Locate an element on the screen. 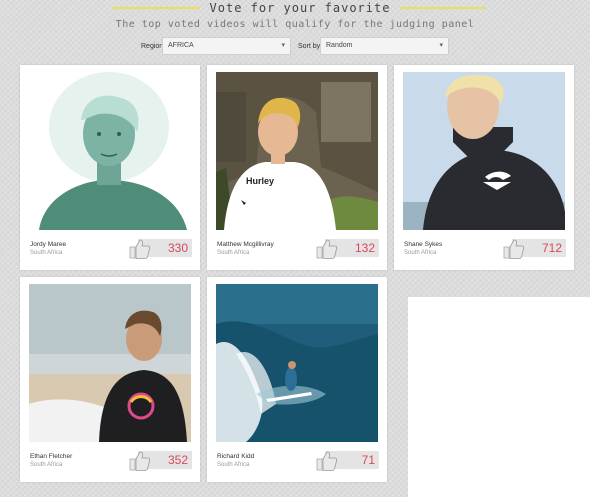 The image size is (590, 497). title-decor-line-right is located at coordinates (443, 8).